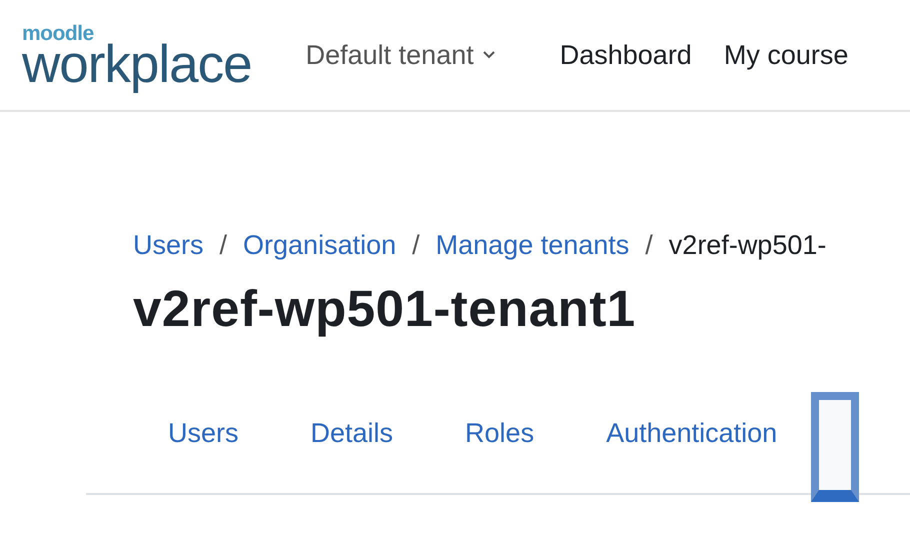 The image size is (910, 558). What do you see at coordinates (786, 55) in the screenshot?
I see `nav-link: My course` at bounding box center [786, 55].